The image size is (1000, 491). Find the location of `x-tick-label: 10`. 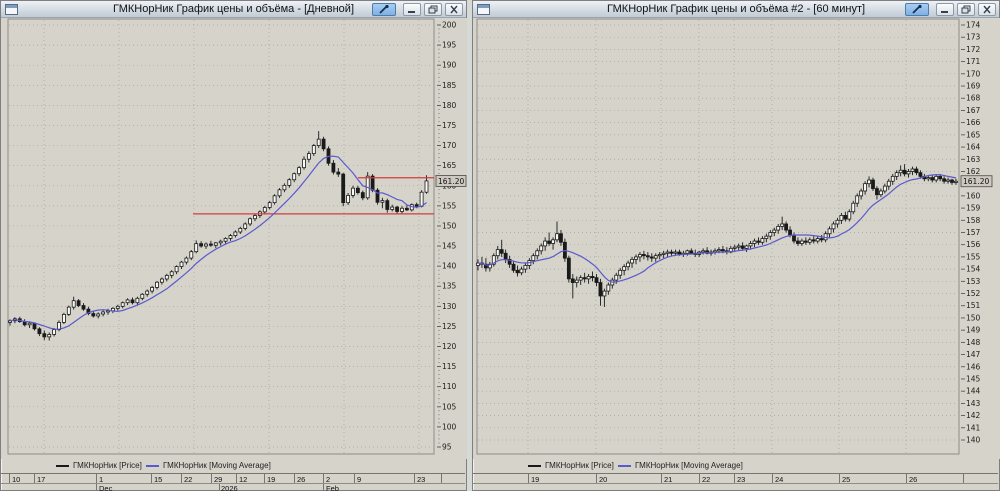

x-tick-label: 10 is located at coordinates (16, 479).